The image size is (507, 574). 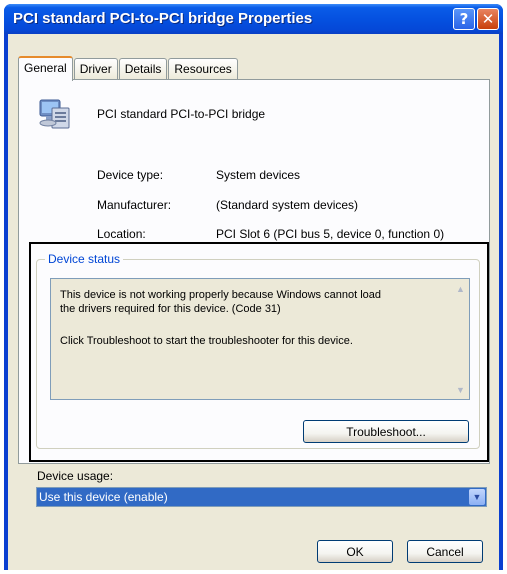 What do you see at coordinates (355, 551) in the screenshot?
I see `ok-button: OK` at bounding box center [355, 551].